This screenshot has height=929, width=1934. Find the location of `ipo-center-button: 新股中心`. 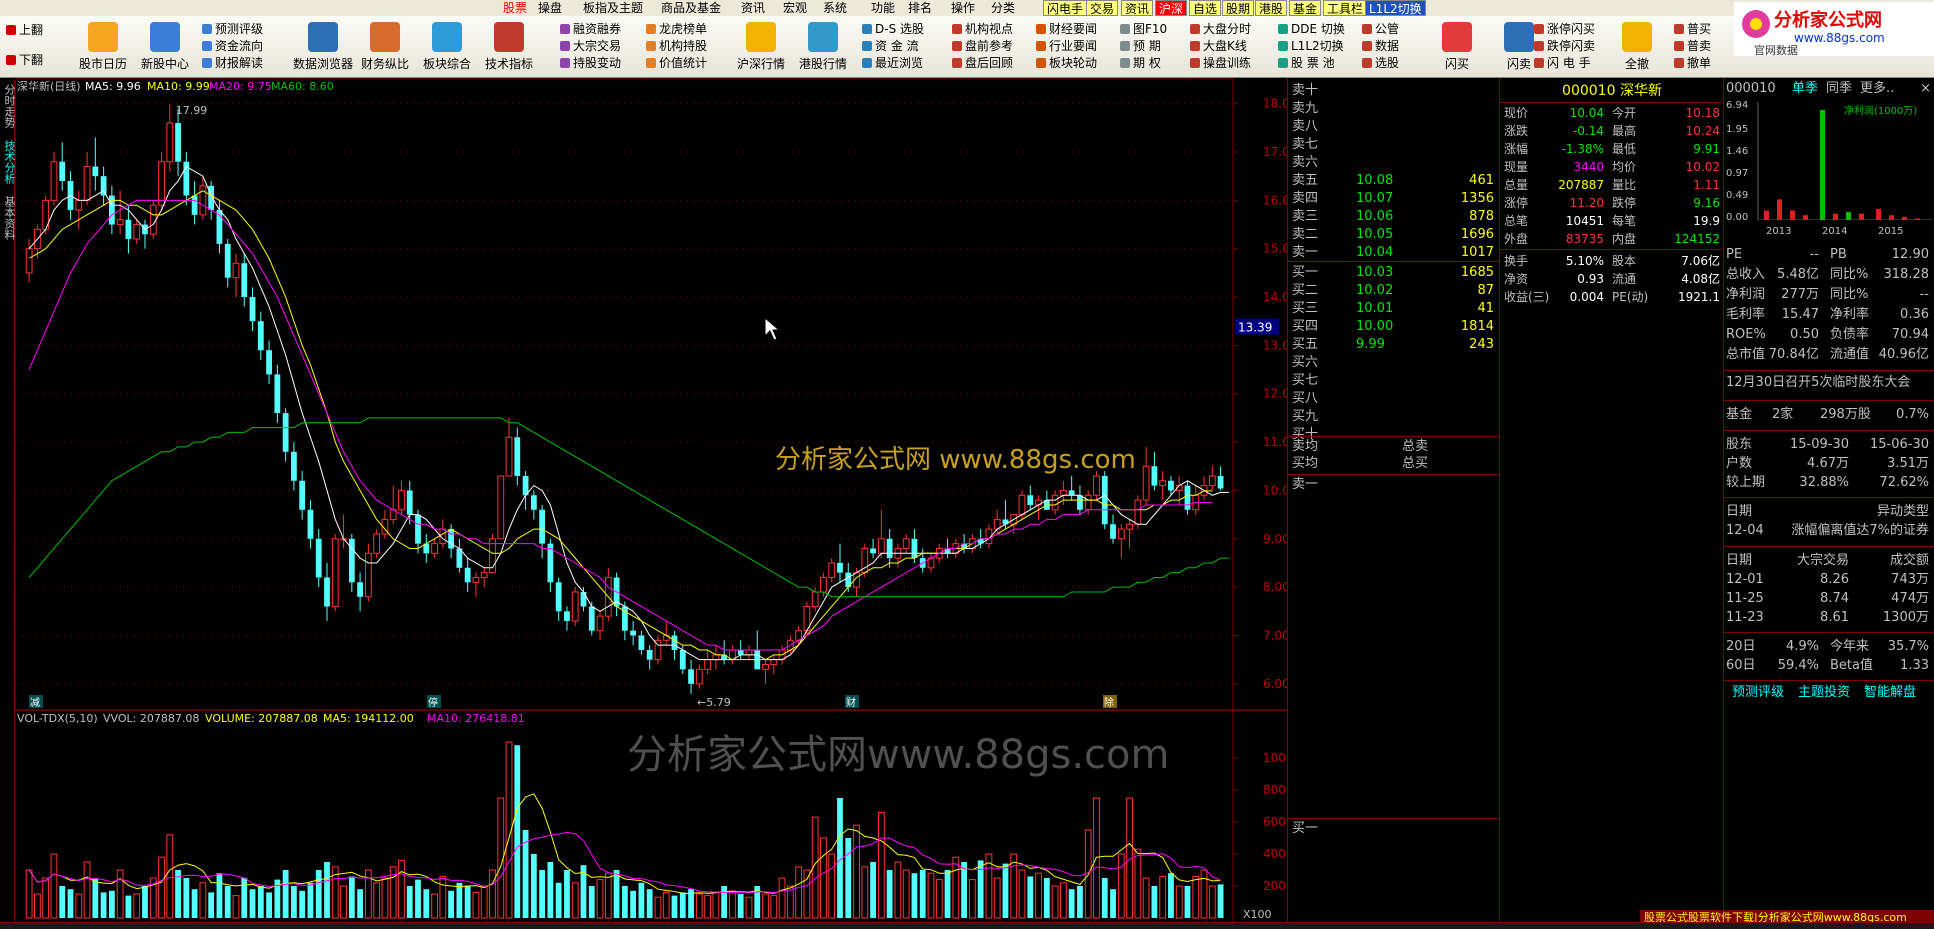

ipo-center-button: 新股中心 is located at coordinates (165, 49).